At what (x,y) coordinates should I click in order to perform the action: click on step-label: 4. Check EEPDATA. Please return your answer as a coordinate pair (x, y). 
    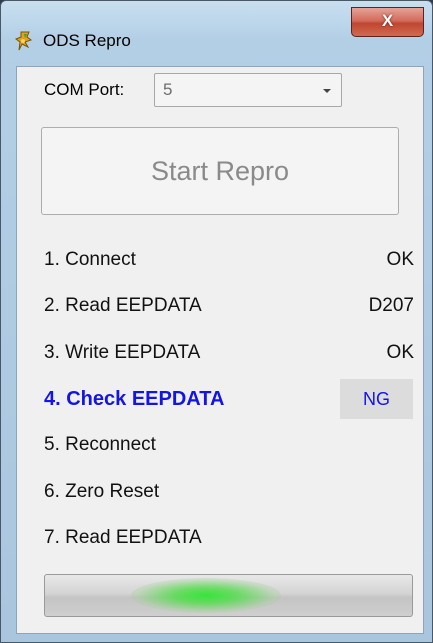
    Looking at the image, I should click on (134, 399).